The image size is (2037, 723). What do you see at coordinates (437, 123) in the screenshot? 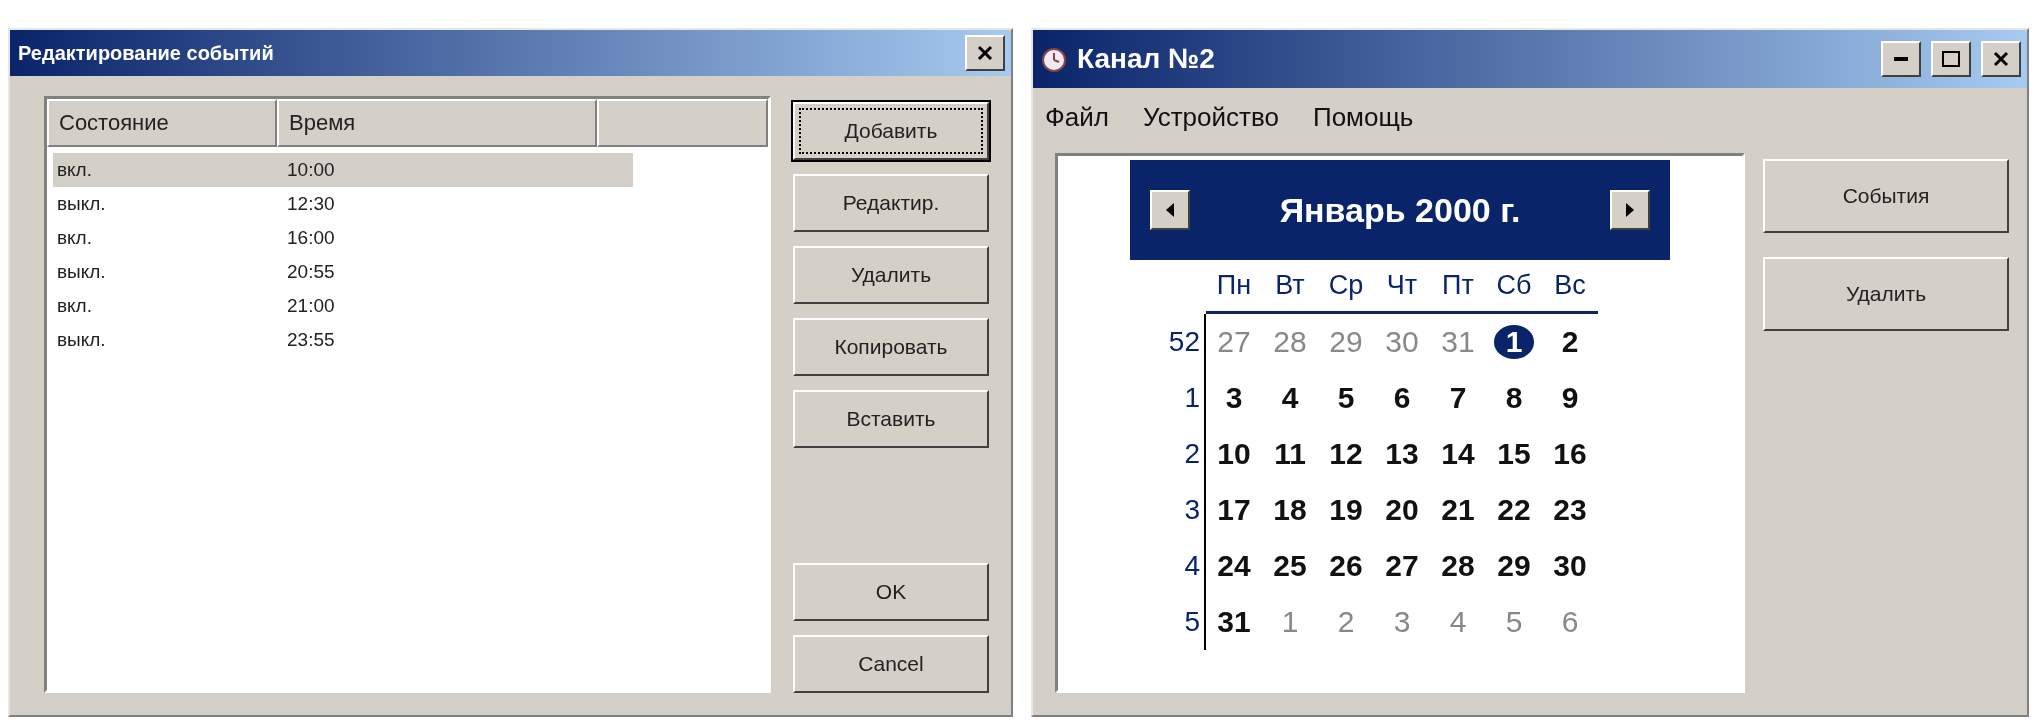
I see `column-header: Время` at bounding box center [437, 123].